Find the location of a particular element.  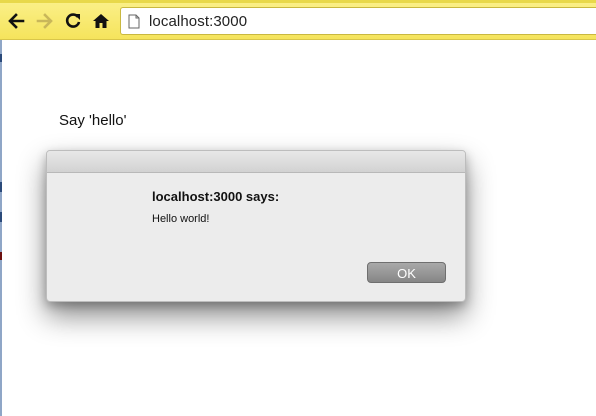

page-text: Say 'hello' is located at coordinates (93, 120).